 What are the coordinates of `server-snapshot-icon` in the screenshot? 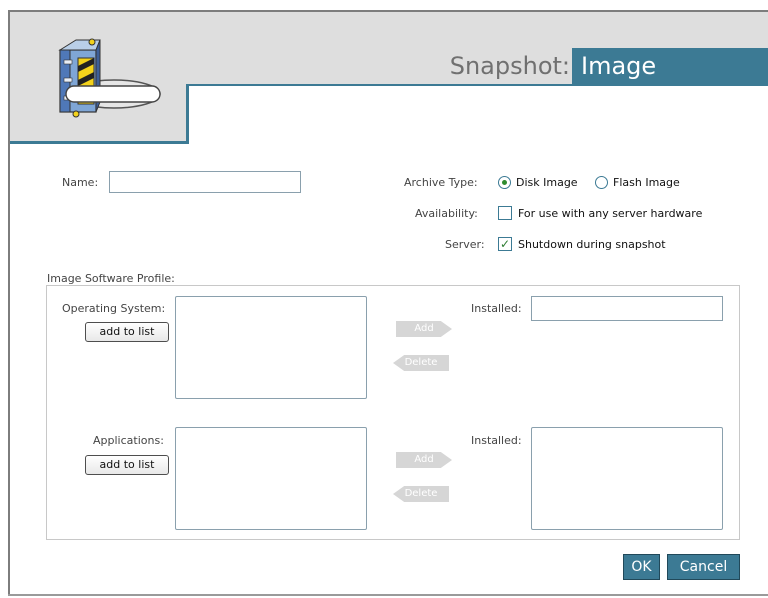 It's located at (108, 81).